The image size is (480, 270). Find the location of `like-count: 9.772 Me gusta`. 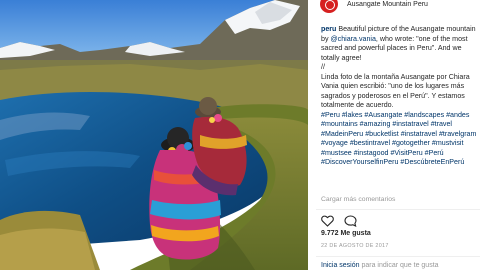

like-count: 9.772 Me gusta is located at coordinates (346, 233).